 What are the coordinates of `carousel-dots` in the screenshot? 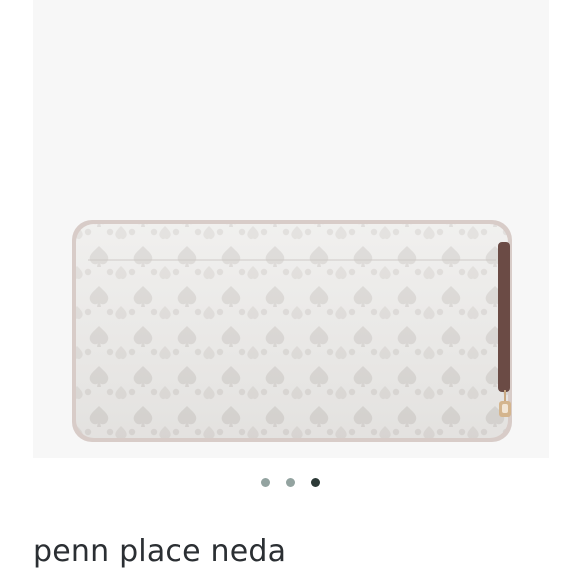 It's located at (290, 483).